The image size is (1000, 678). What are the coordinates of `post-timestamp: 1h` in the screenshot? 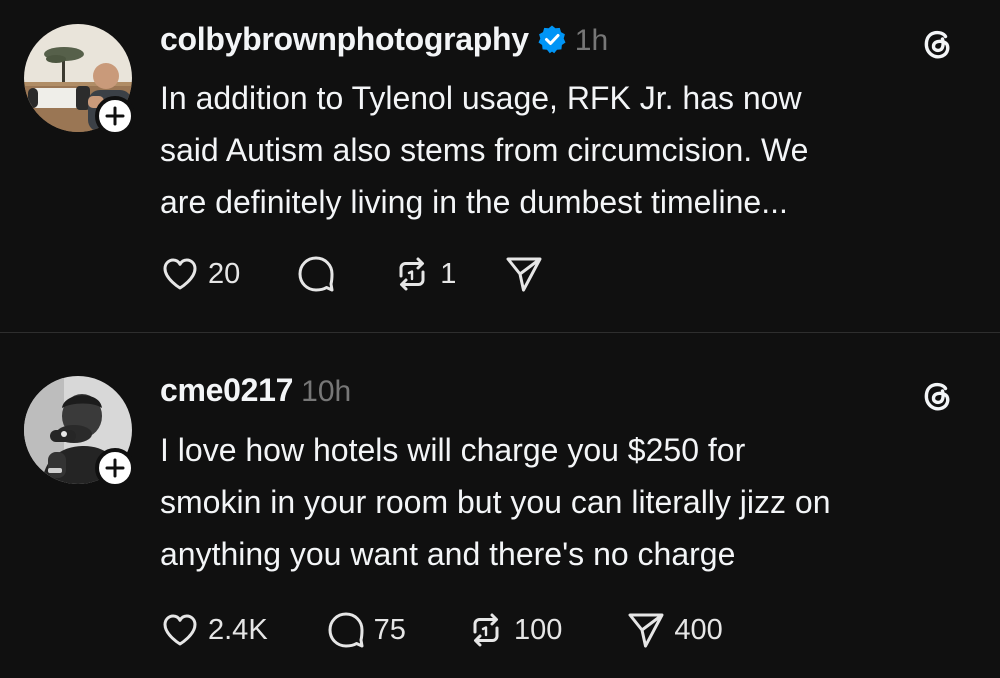 It's located at (591, 40).